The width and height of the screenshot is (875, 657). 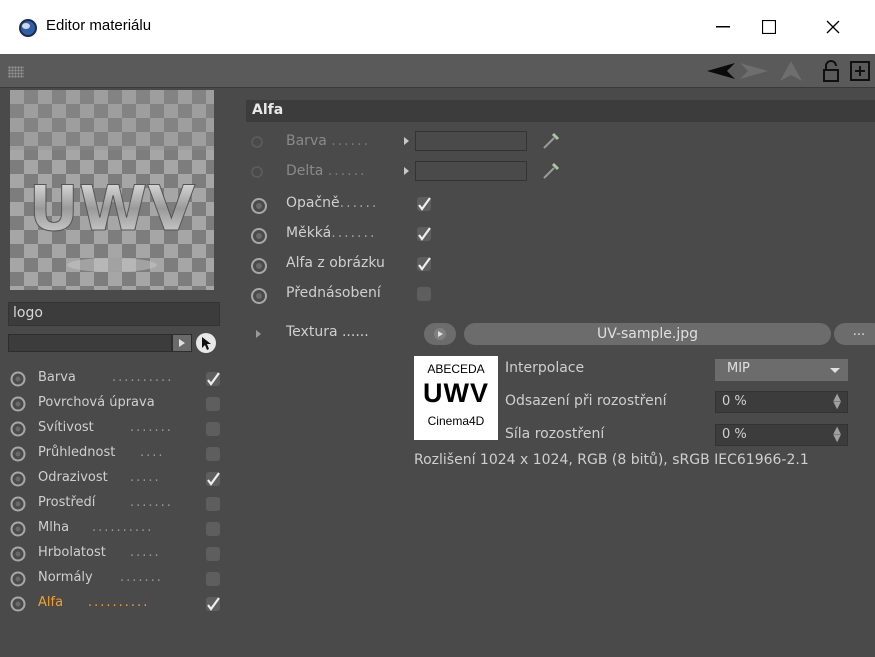 What do you see at coordinates (781, 435) in the screenshot?
I see `blur-strength-field: 0 % ▲ ▼` at bounding box center [781, 435].